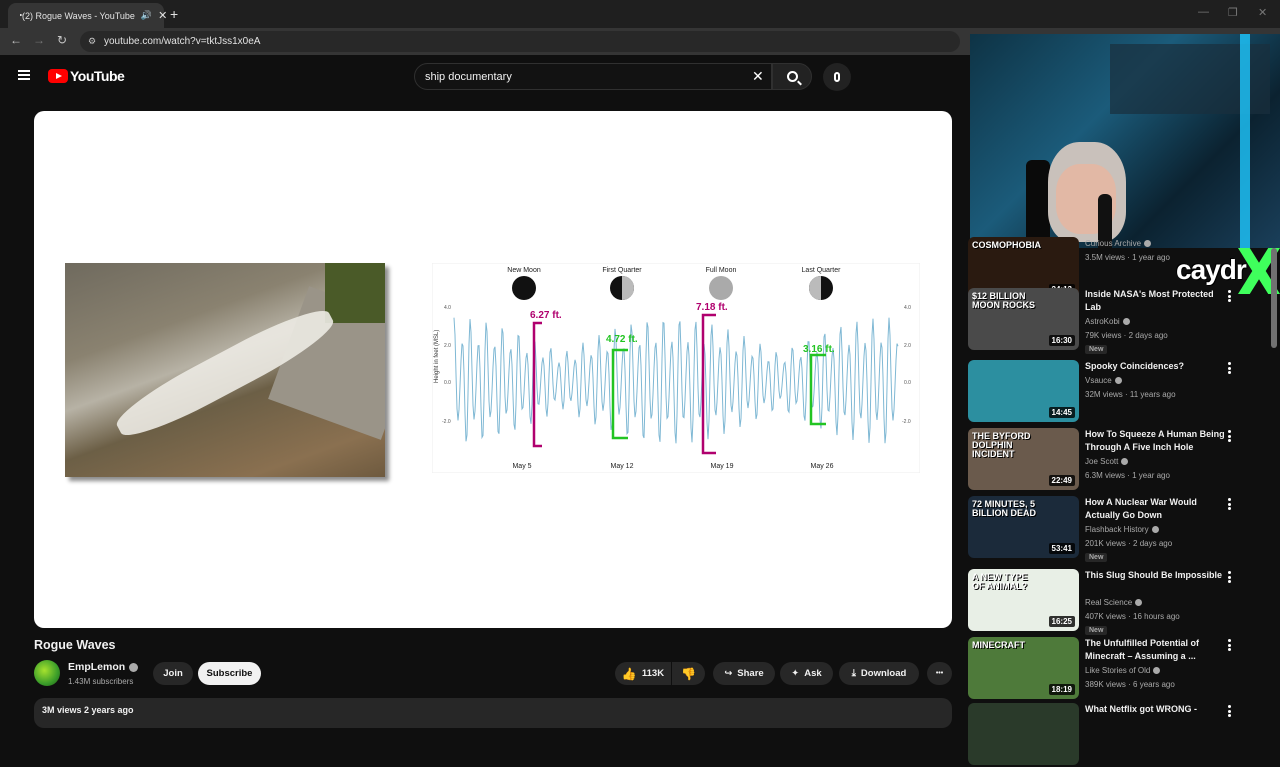 Image resolution: width=1280 pixels, height=767 pixels. What do you see at coordinates (806, 673) in the screenshot?
I see `ask-button: ✦ Ask` at bounding box center [806, 673].